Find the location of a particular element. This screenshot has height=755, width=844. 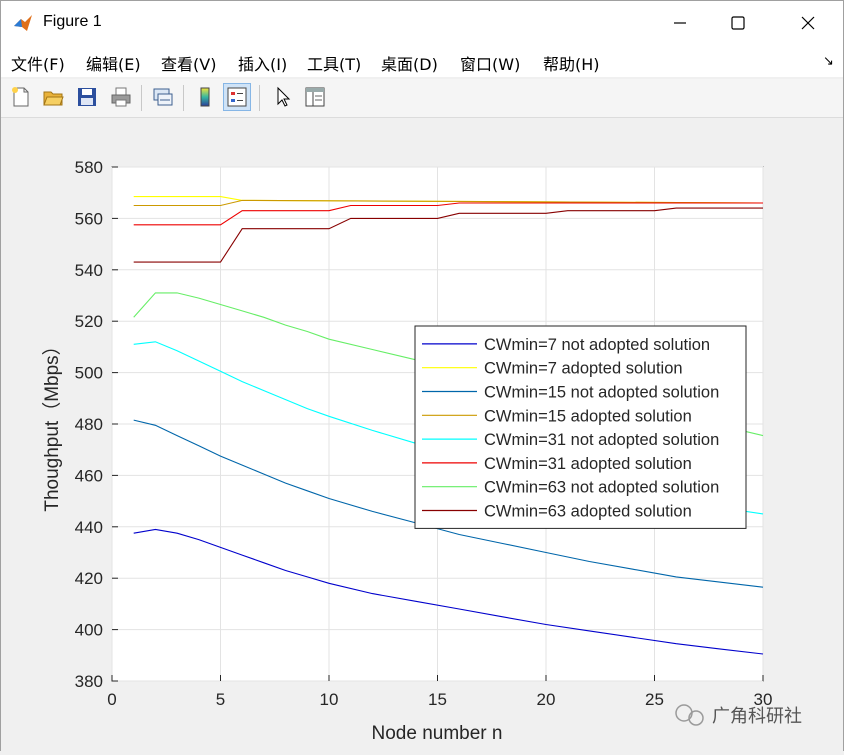

maximize-icon is located at coordinates (738, 23).